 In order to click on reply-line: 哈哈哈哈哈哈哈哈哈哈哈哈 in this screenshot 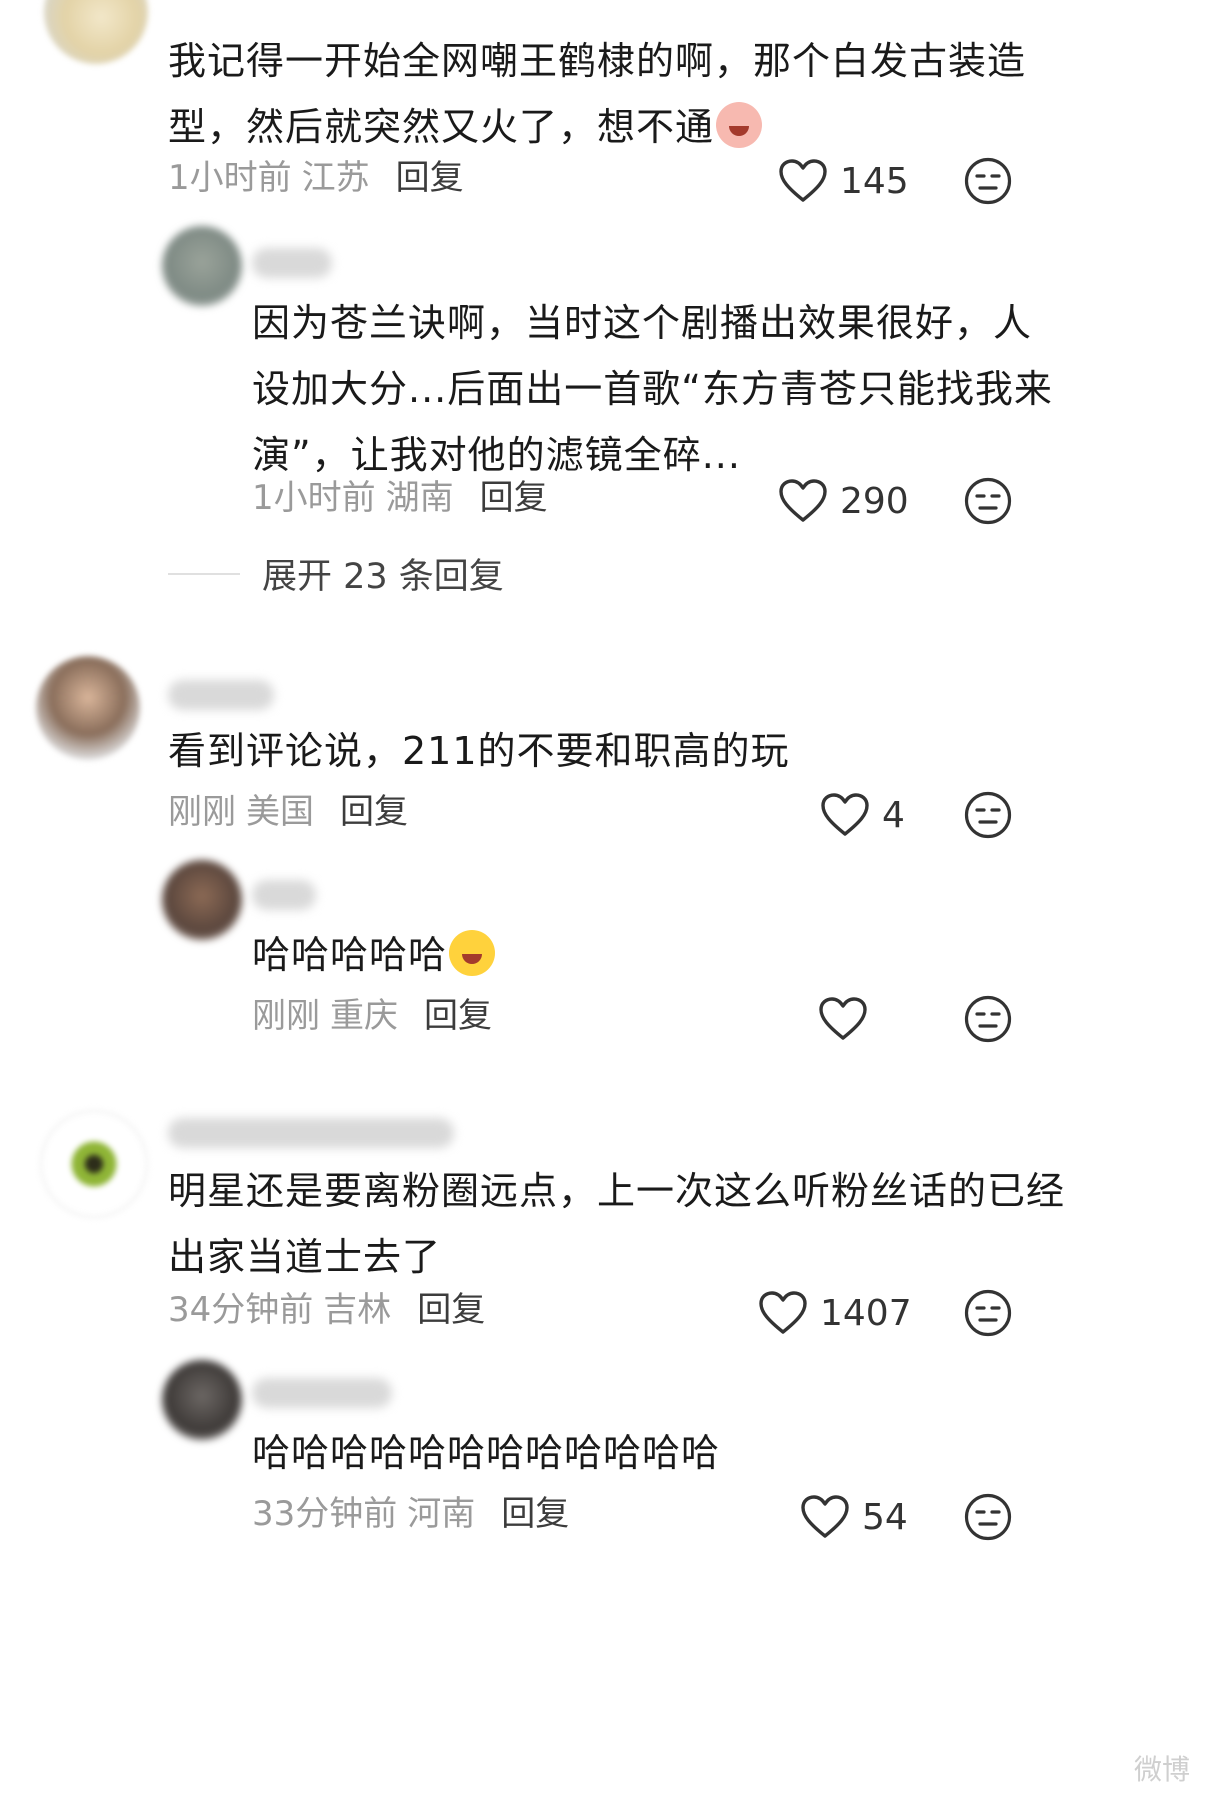, I will do `click(486, 1453)`.